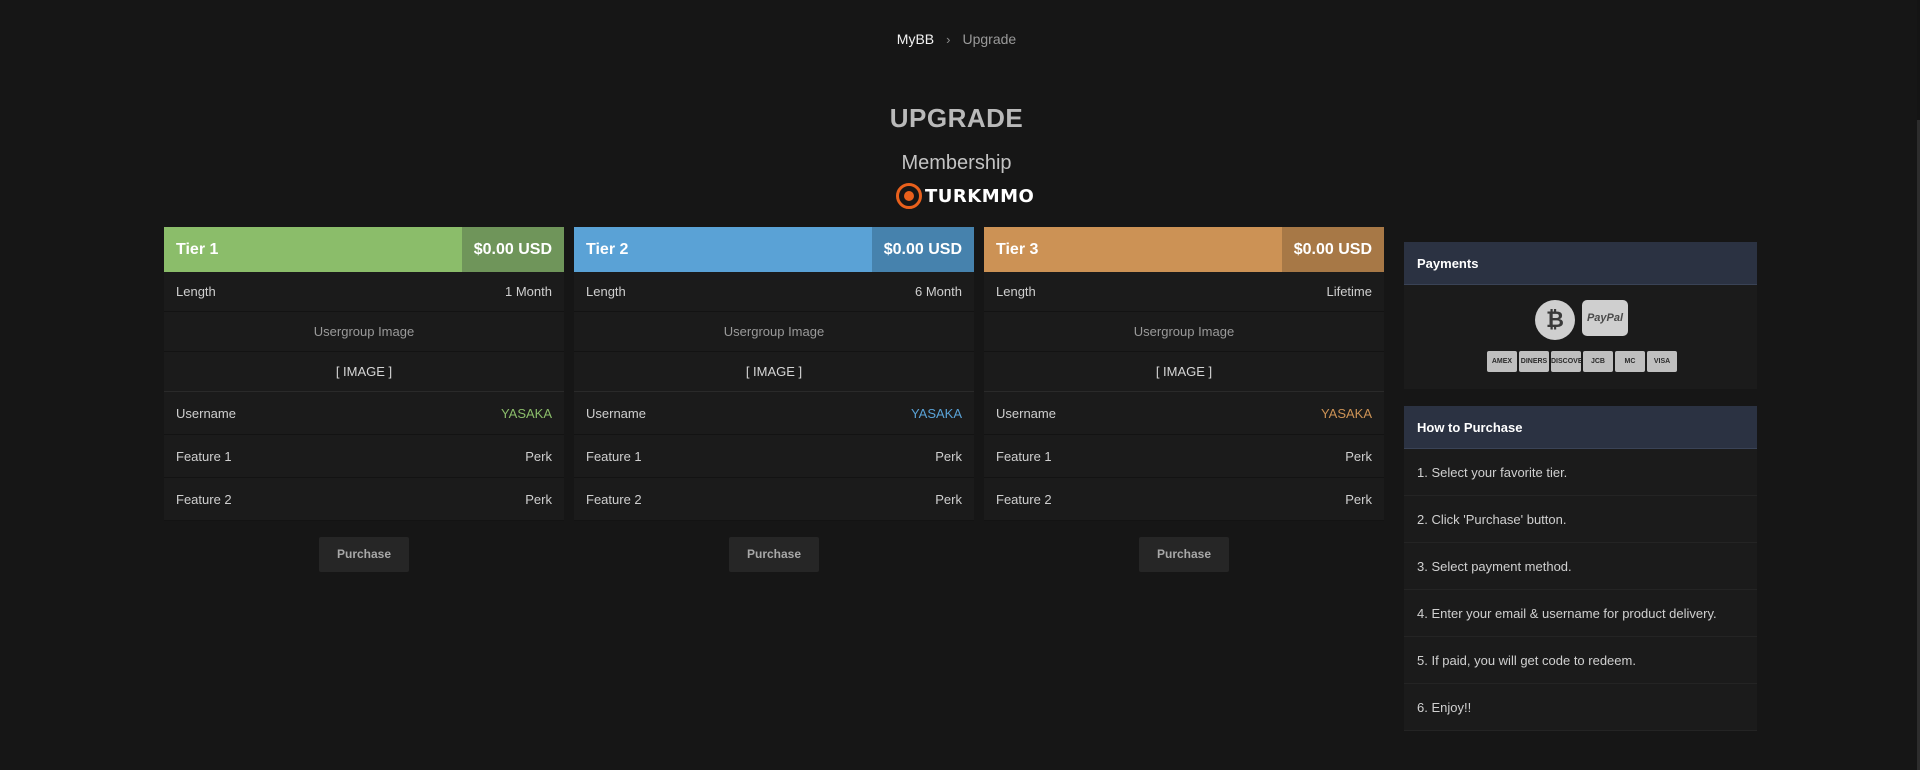  I want to click on bitcoin-icon: ₿, so click(1555, 320).